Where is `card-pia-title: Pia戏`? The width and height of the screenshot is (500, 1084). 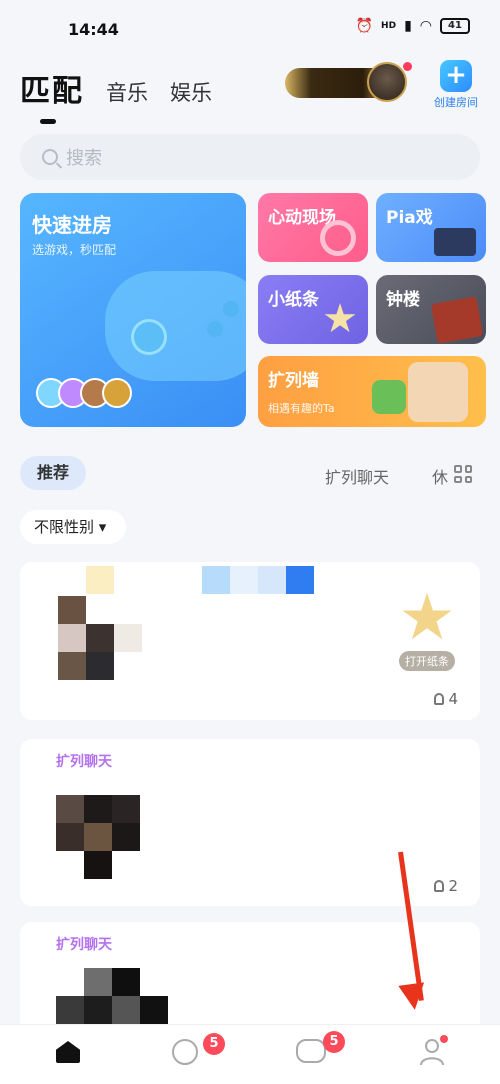
card-pia-title: Pia戏 is located at coordinates (409, 218).